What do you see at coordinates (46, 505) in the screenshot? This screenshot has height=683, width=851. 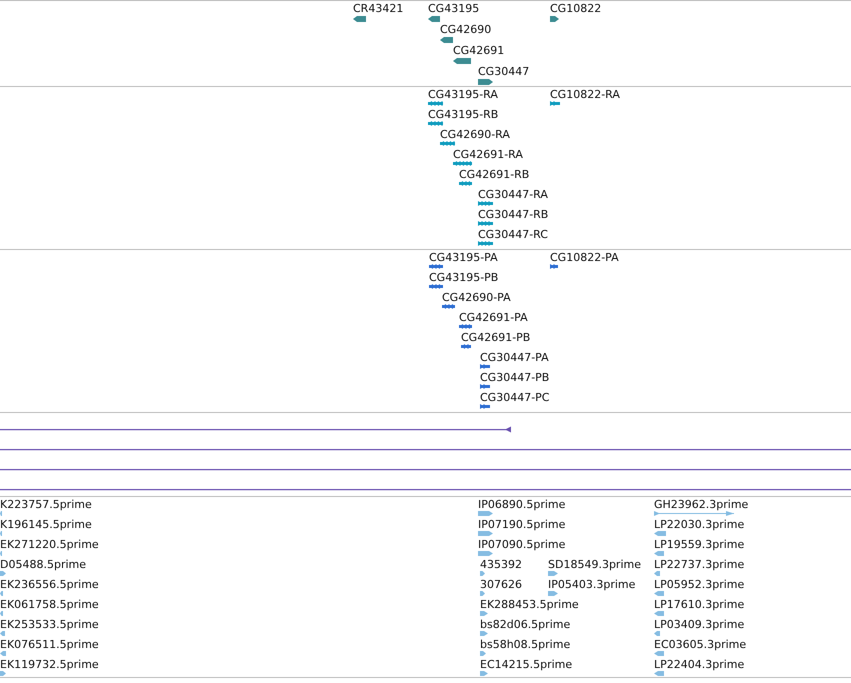 I see `feature-label: K223757.5prime` at bounding box center [46, 505].